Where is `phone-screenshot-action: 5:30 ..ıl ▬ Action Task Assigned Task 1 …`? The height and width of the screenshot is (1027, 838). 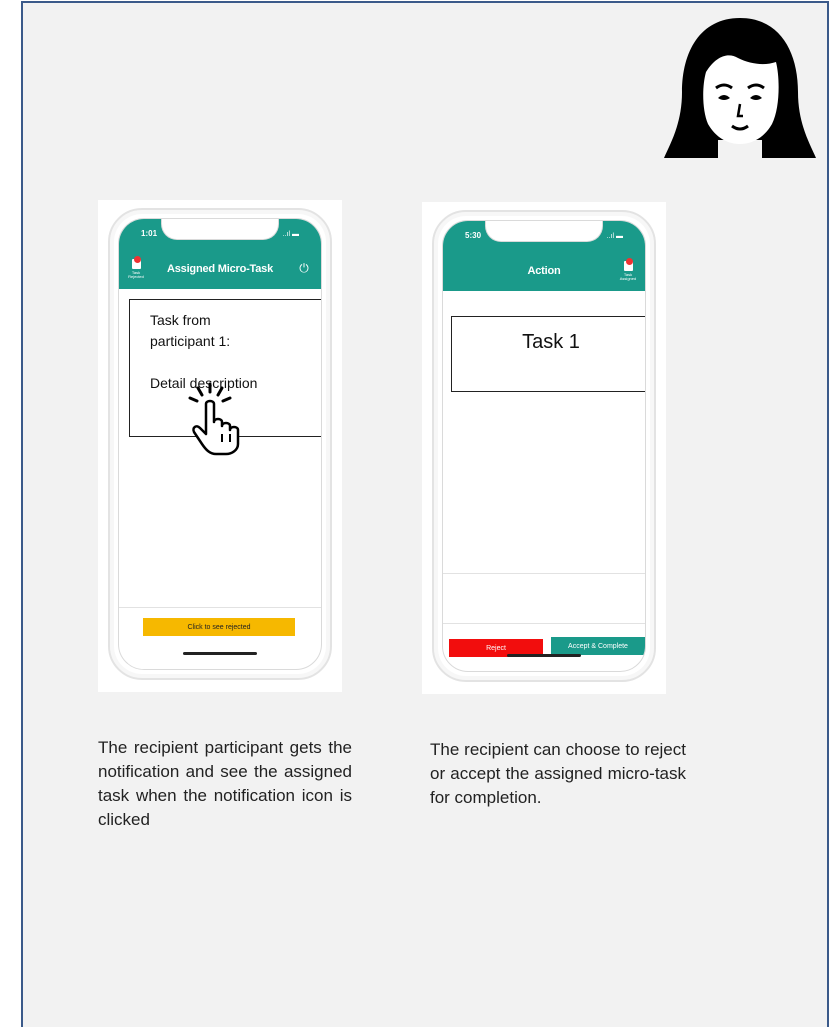
phone-screenshot-action: 5:30 ..ıl ▬ Action Task Assigned Task 1 … is located at coordinates (544, 448).